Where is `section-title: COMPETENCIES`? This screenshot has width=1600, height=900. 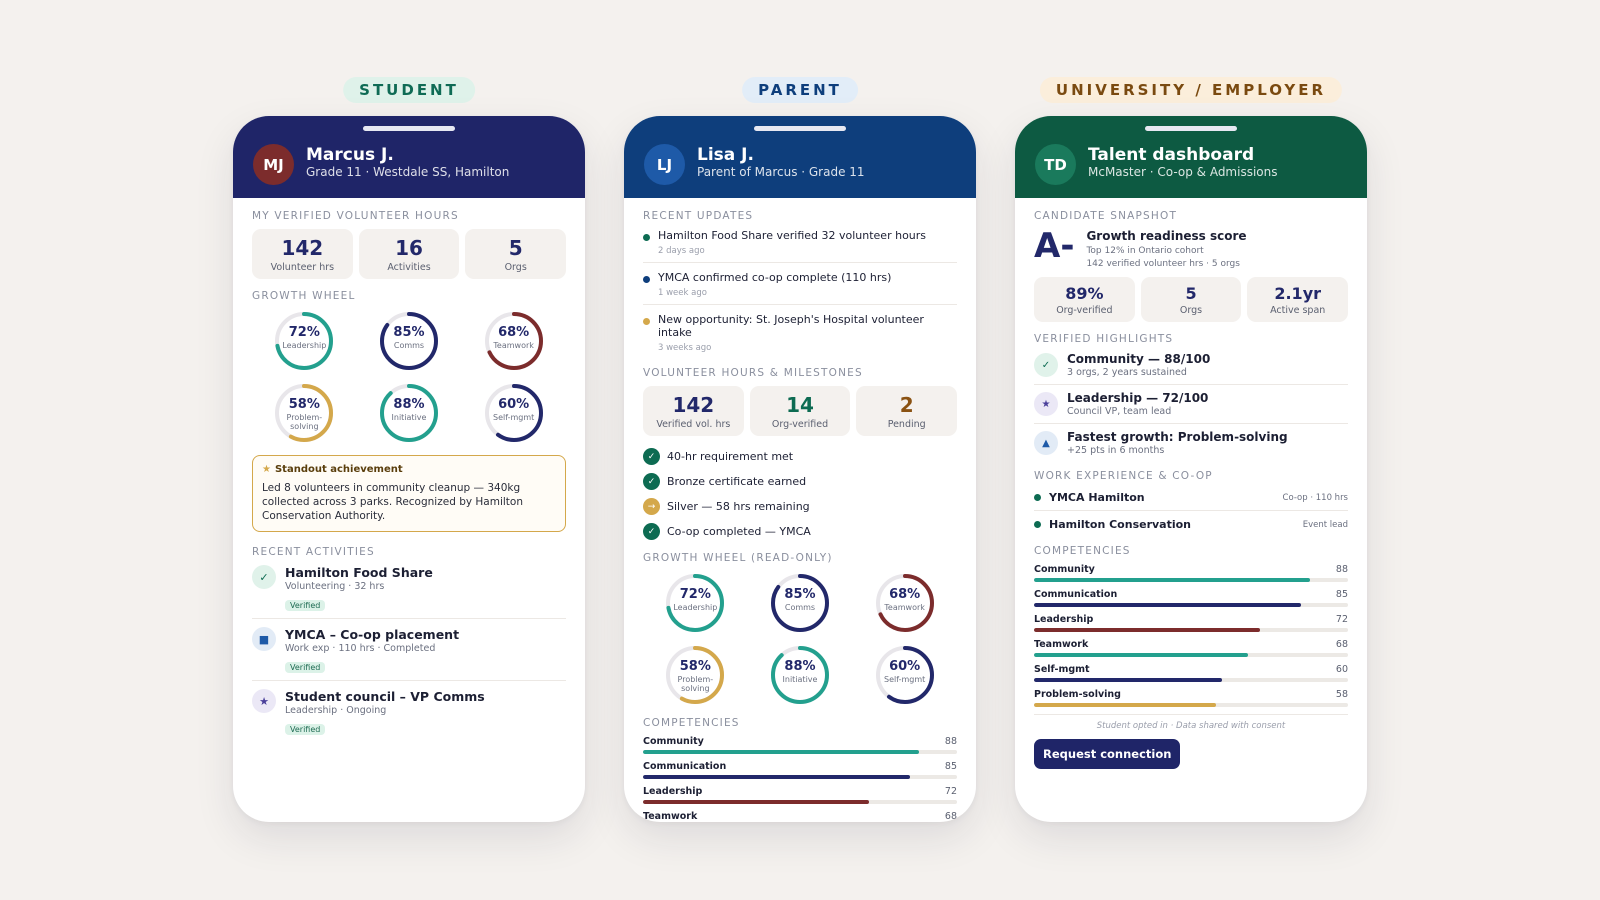 section-title: COMPETENCIES is located at coordinates (1082, 551).